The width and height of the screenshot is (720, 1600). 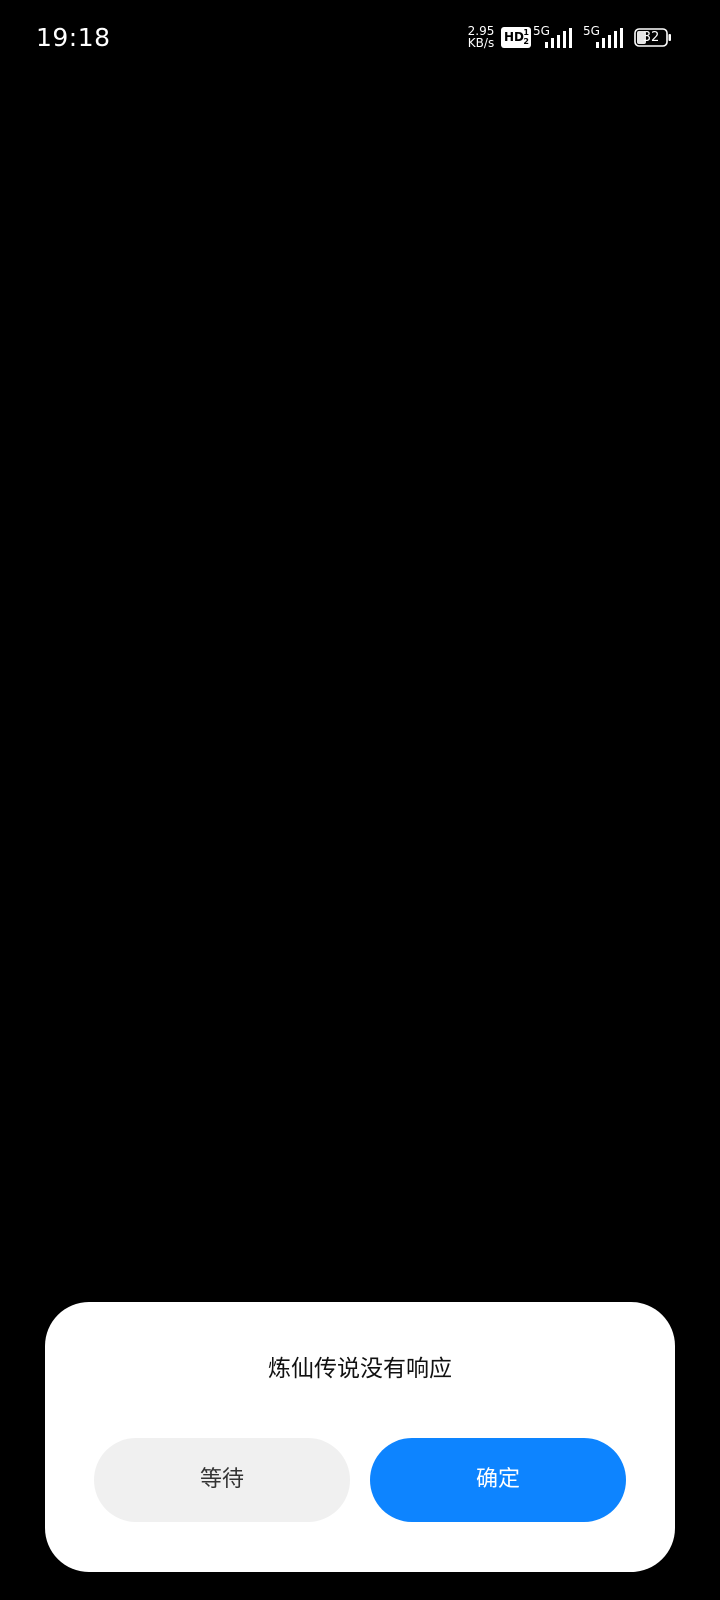 I want to click on status-bar: 19:18 2.95 KB/s HD 1 2 5G 5G 32, so click(x=360, y=40).